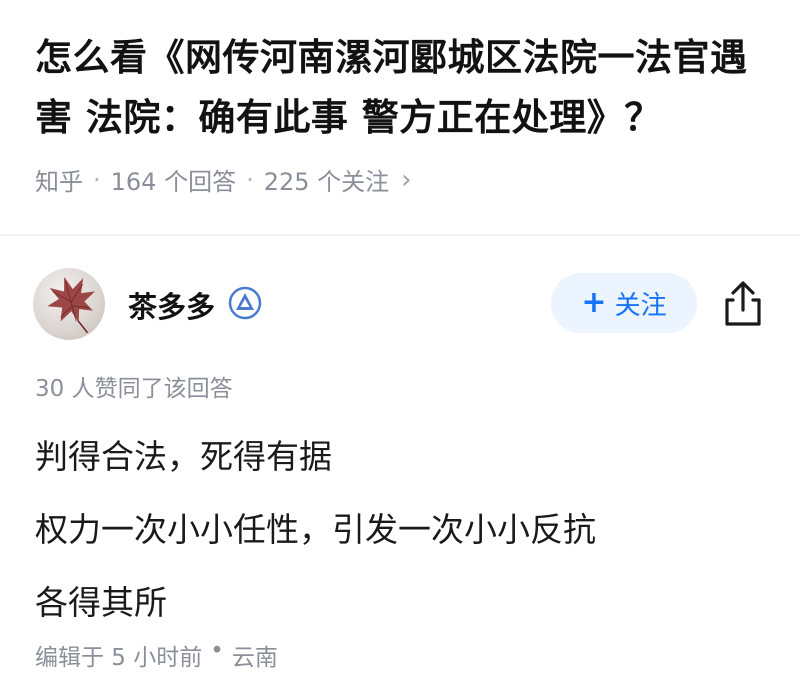 The image size is (800, 700). I want to click on avatar, so click(69, 304).